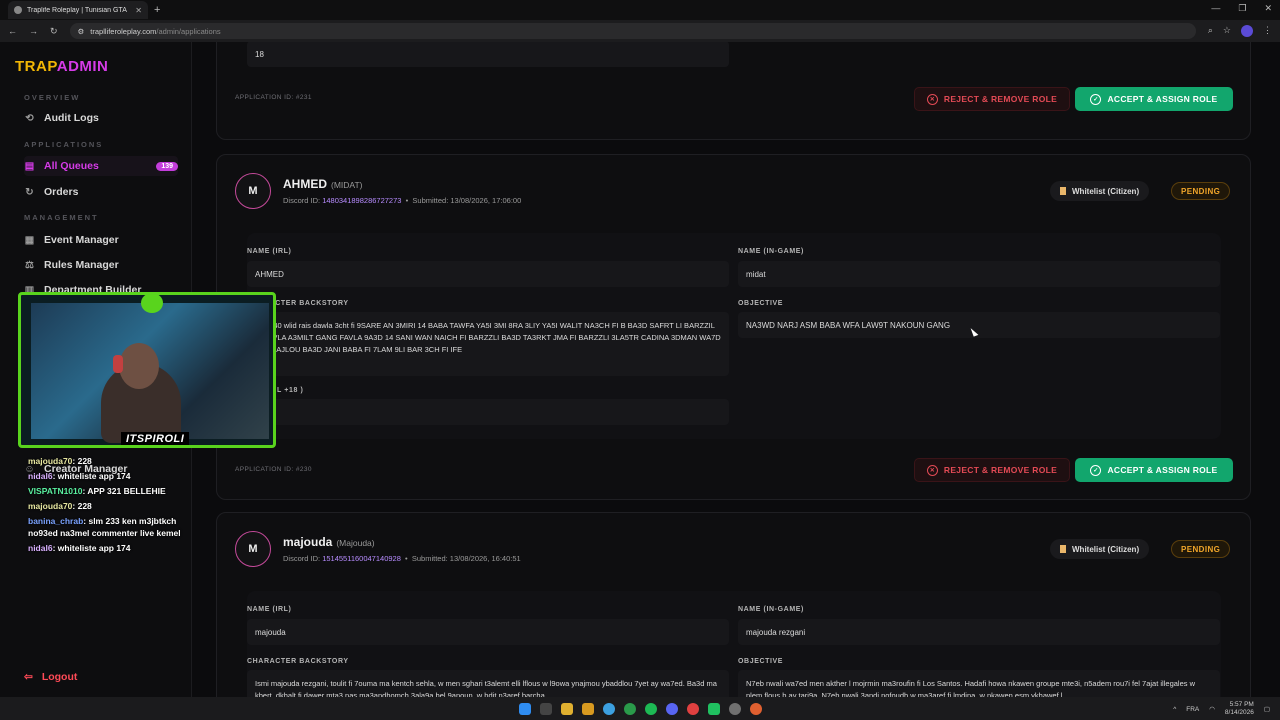 Image resolution: width=1280 pixels, height=720 pixels. What do you see at coordinates (290, 390) in the screenshot?
I see `label-age: L +18 )` at bounding box center [290, 390].